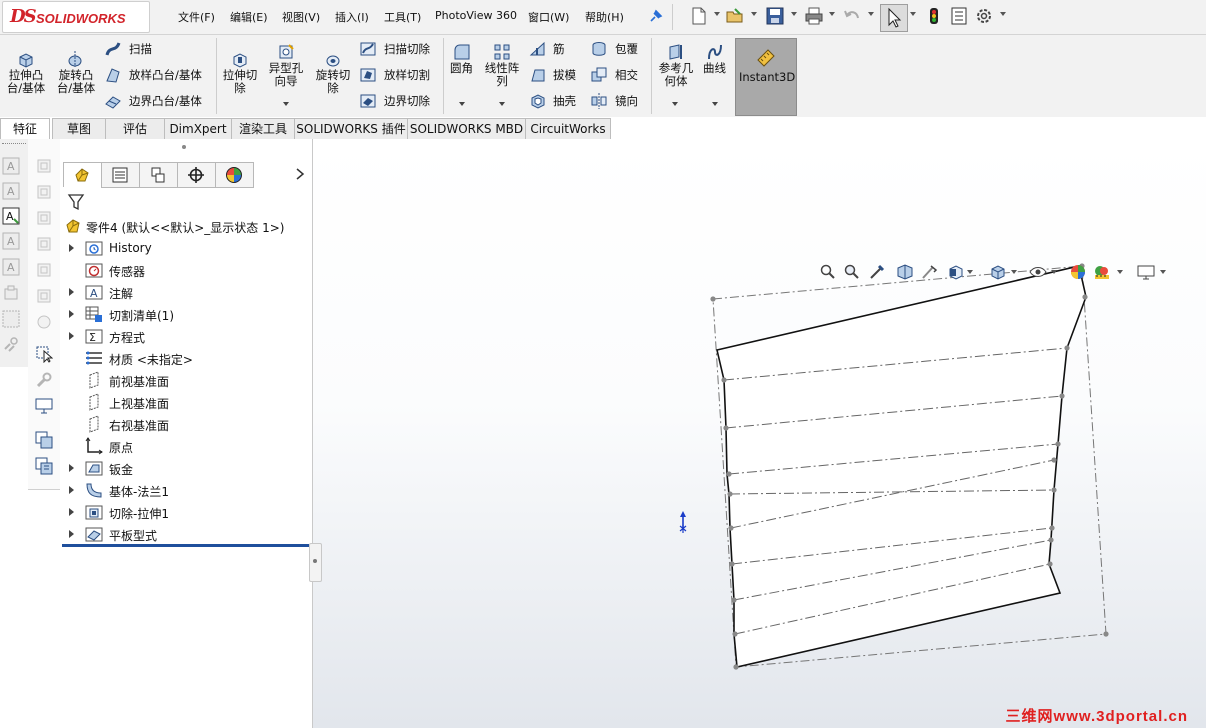 Image resolution: width=1206 pixels, height=728 pixels. What do you see at coordinates (775, 16) in the screenshot?
I see `save-icon` at bounding box center [775, 16].